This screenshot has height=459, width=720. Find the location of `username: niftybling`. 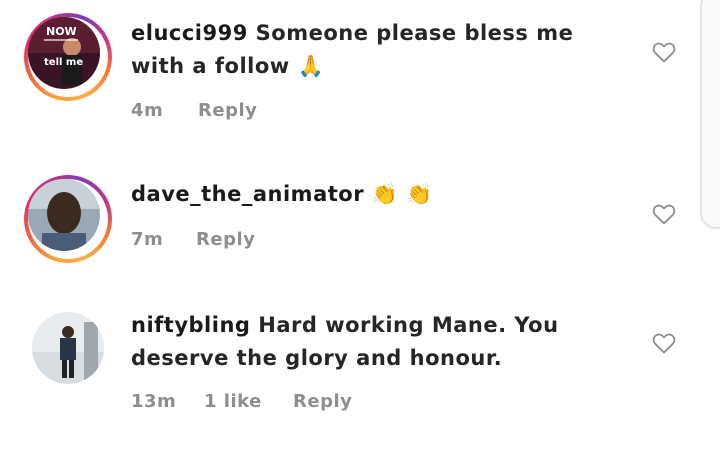

username: niftybling is located at coordinates (190, 325).